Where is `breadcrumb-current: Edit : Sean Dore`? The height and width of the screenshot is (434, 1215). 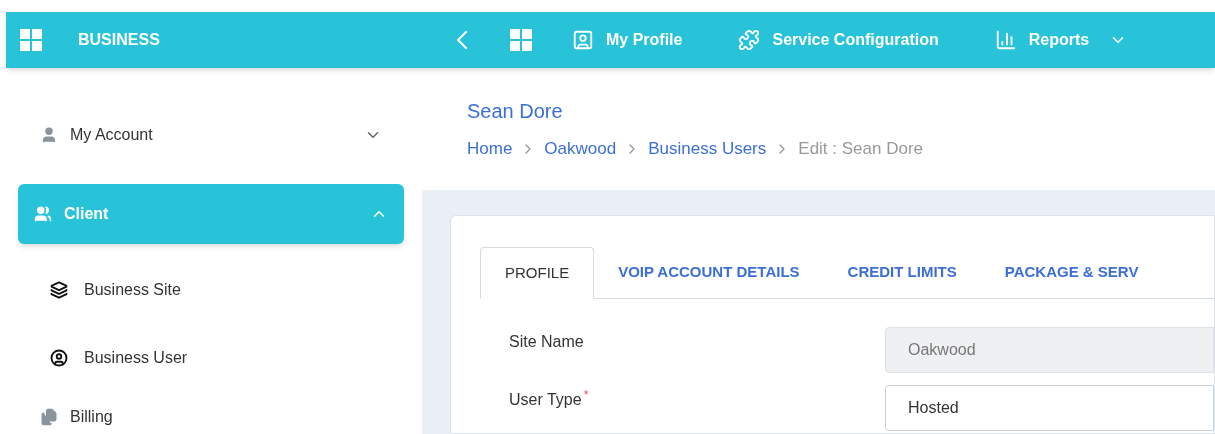 breadcrumb-current: Edit : Sean Dore is located at coordinates (861, 149).